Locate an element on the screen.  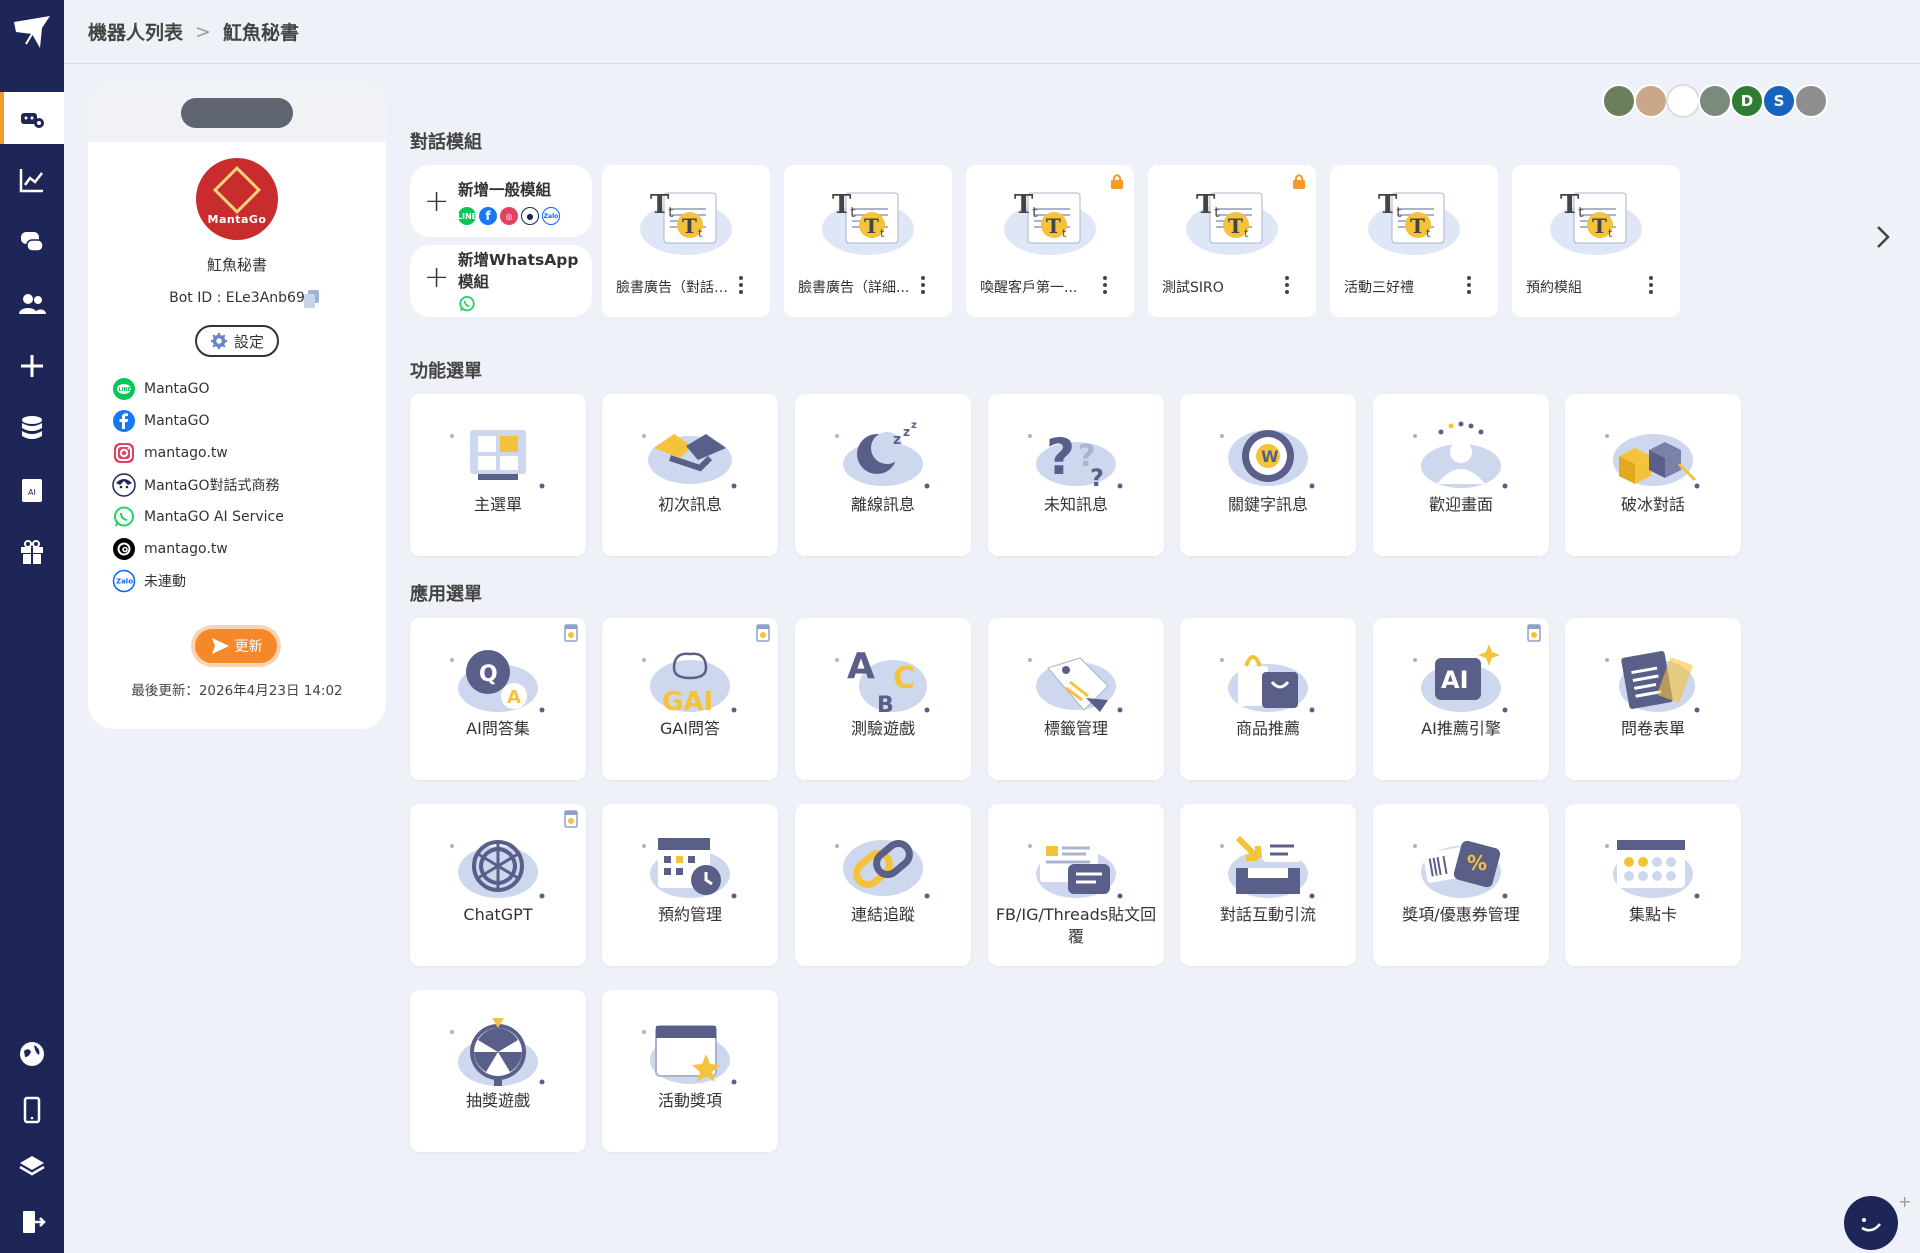
menu-tile: 集點卡 is located at coordinates (1653, 885).